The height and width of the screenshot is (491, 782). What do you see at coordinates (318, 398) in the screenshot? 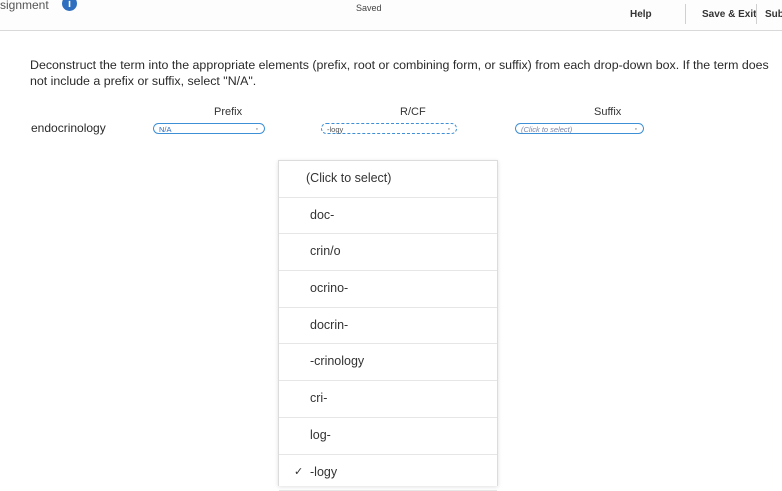
I see `menu-option-label: cri-` at bounding box center [318, 398].